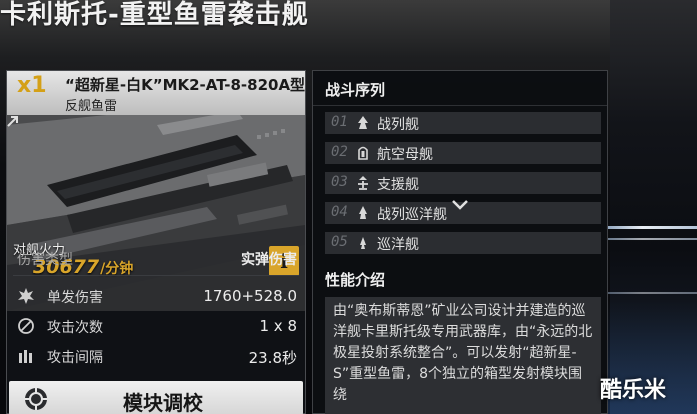  What do you see at coordinates (272, 358) in the screenshot?
I see `attack-interval-value: 23.8秒` at bounding box center [272, 358].